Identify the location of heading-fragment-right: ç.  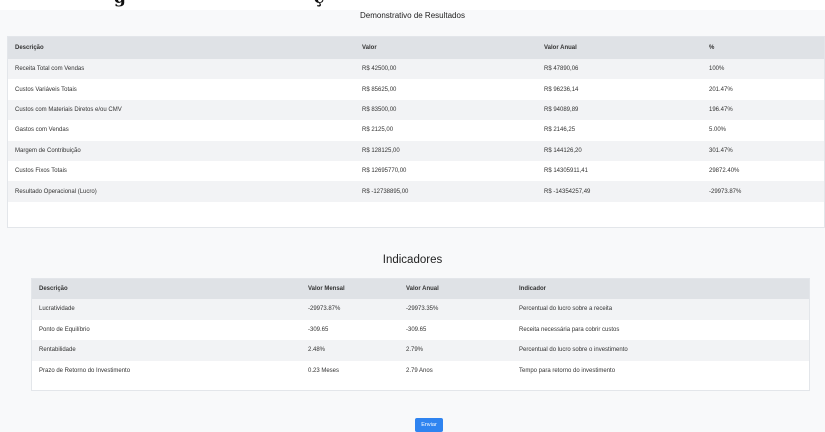
(319, 4).